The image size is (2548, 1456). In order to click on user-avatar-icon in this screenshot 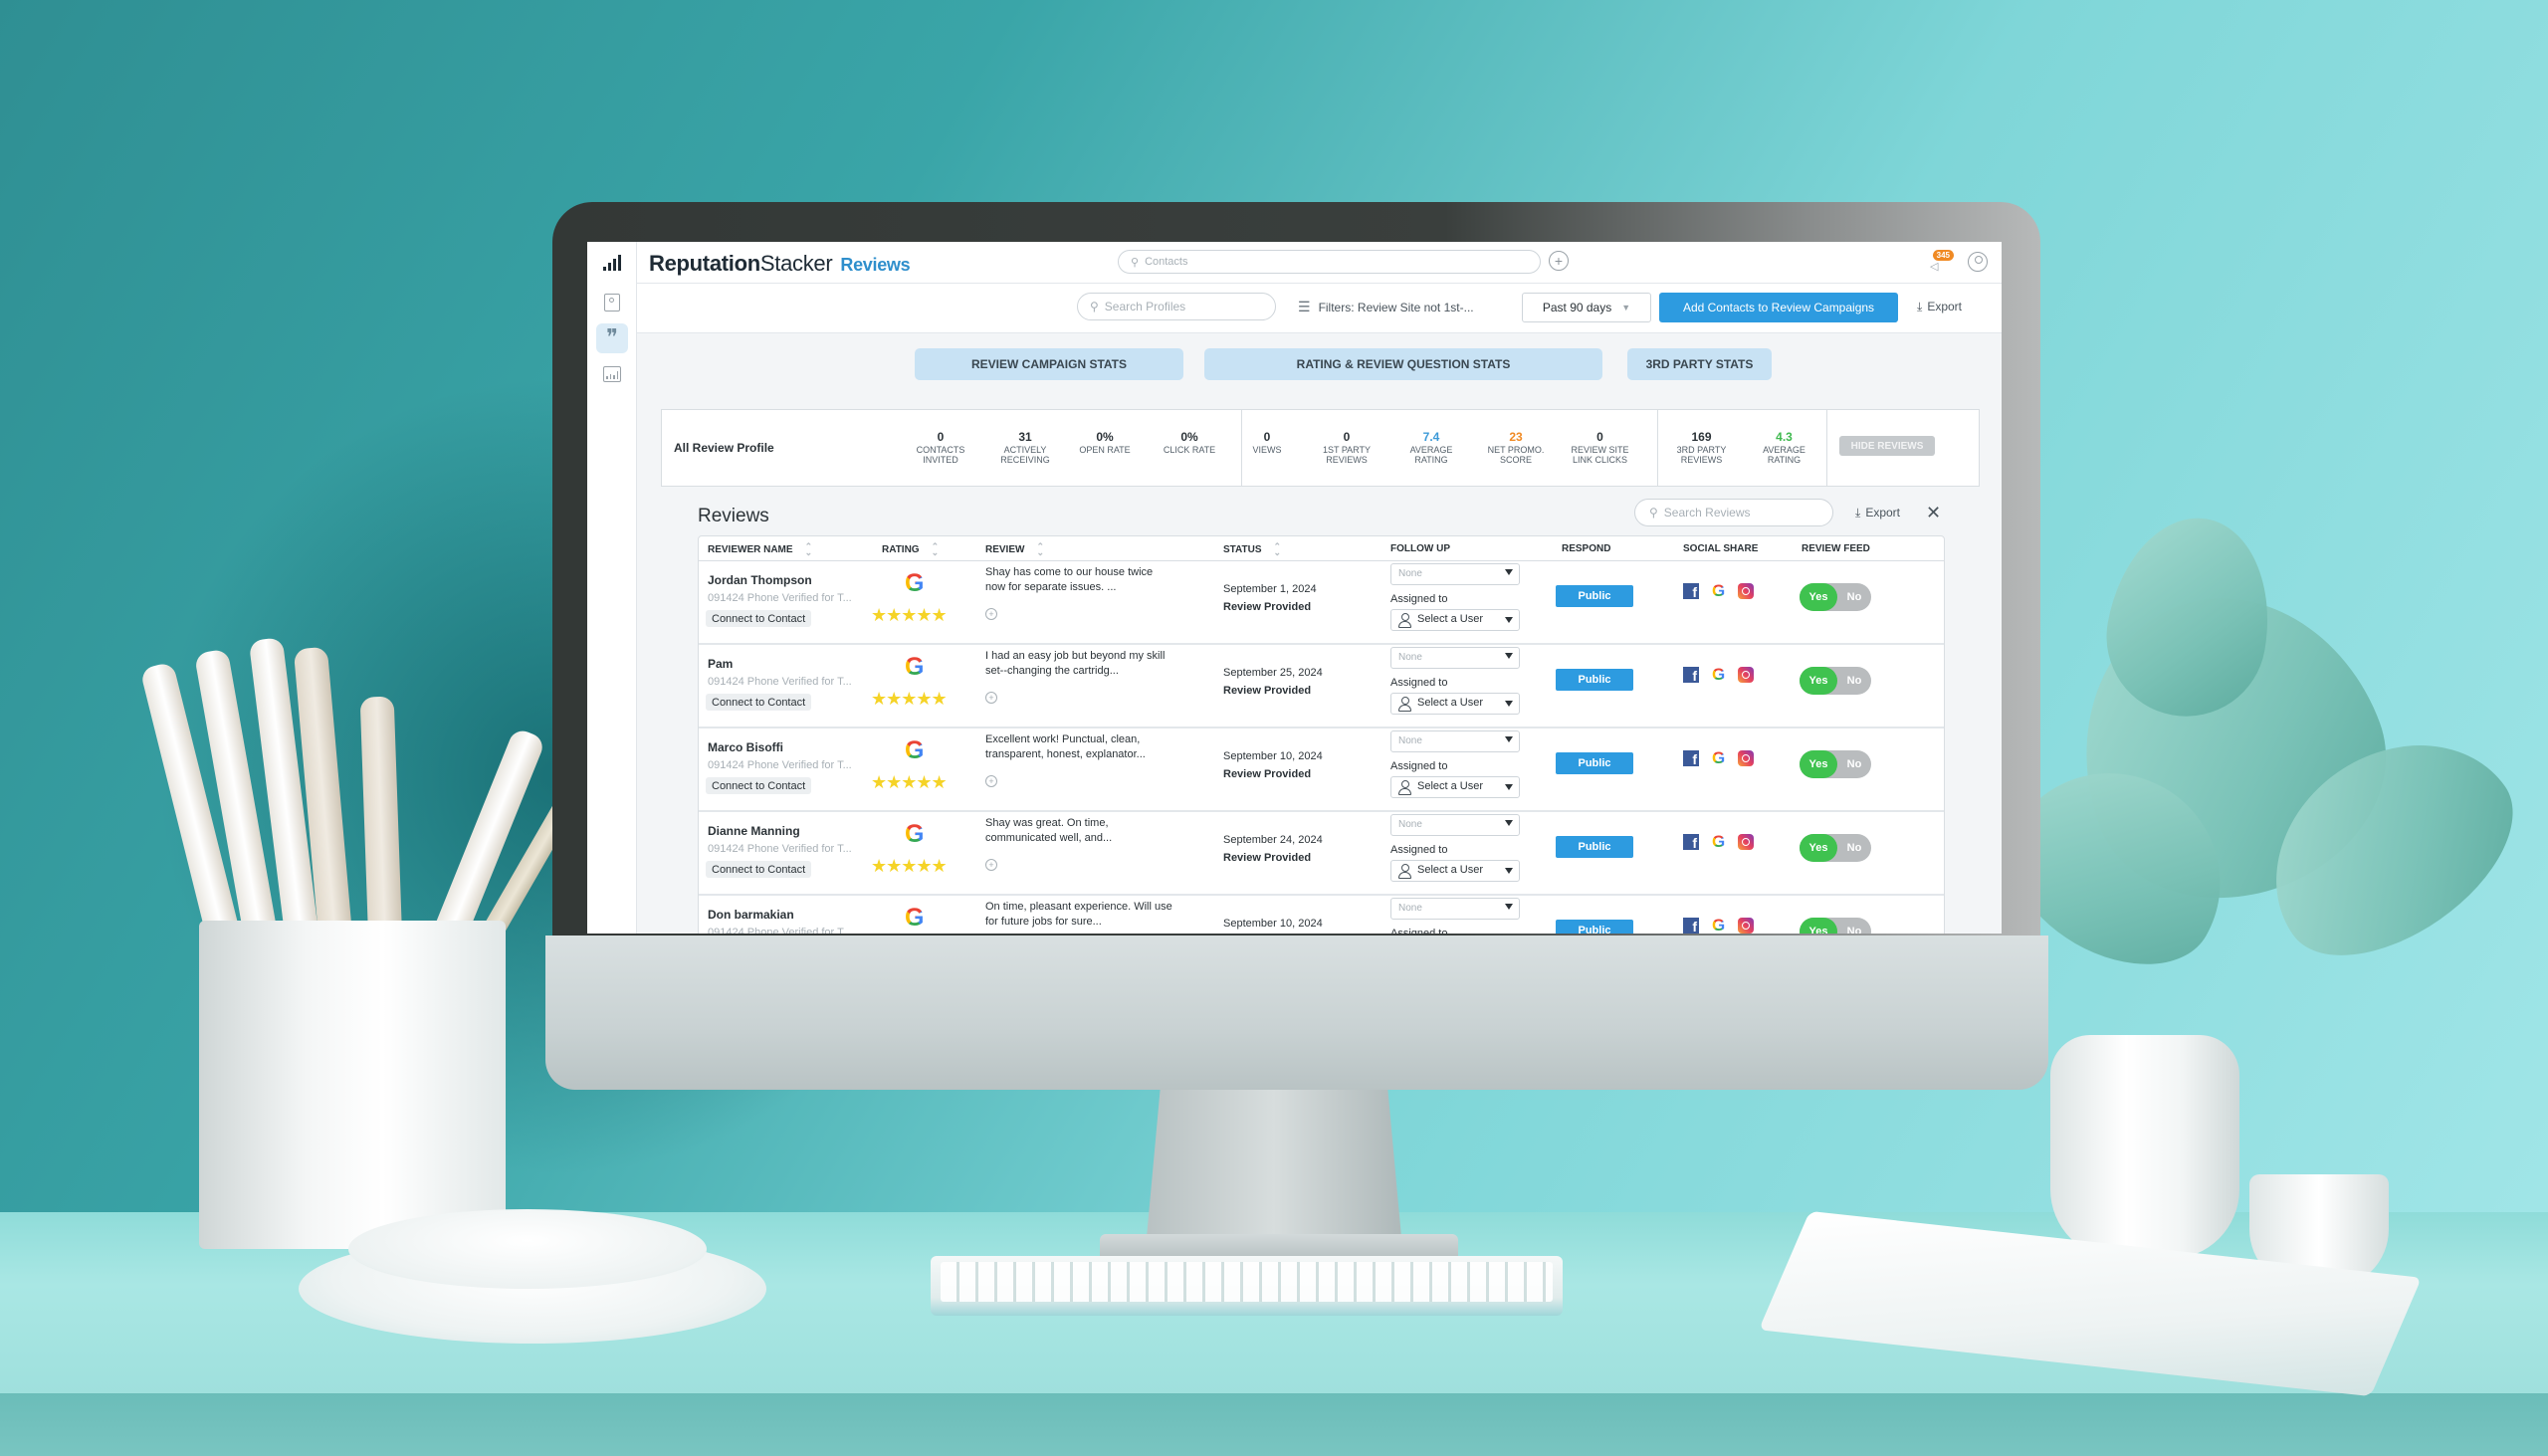, I will do `click(1978, 262)`.